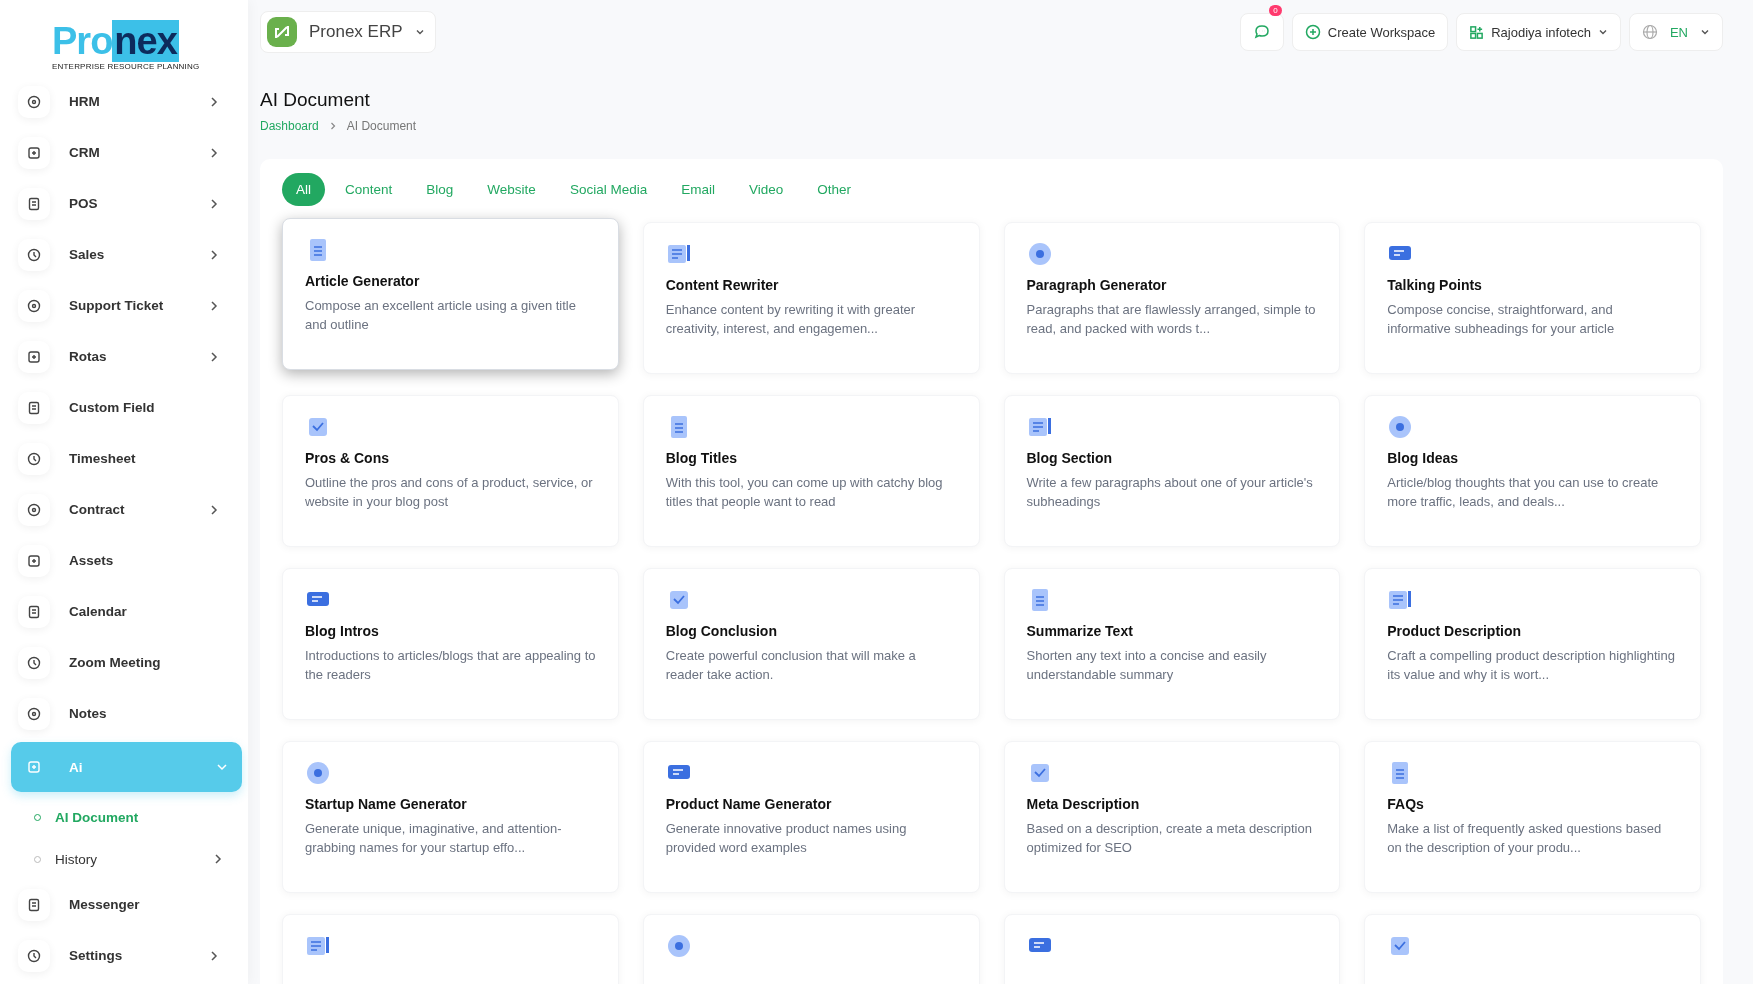 This screenshot has width=1753, height=984. What do you see at coordinates (126, 458) in the screenshot?
I see `sidebar-item: Timesheet` at bounding box center [126, 458].